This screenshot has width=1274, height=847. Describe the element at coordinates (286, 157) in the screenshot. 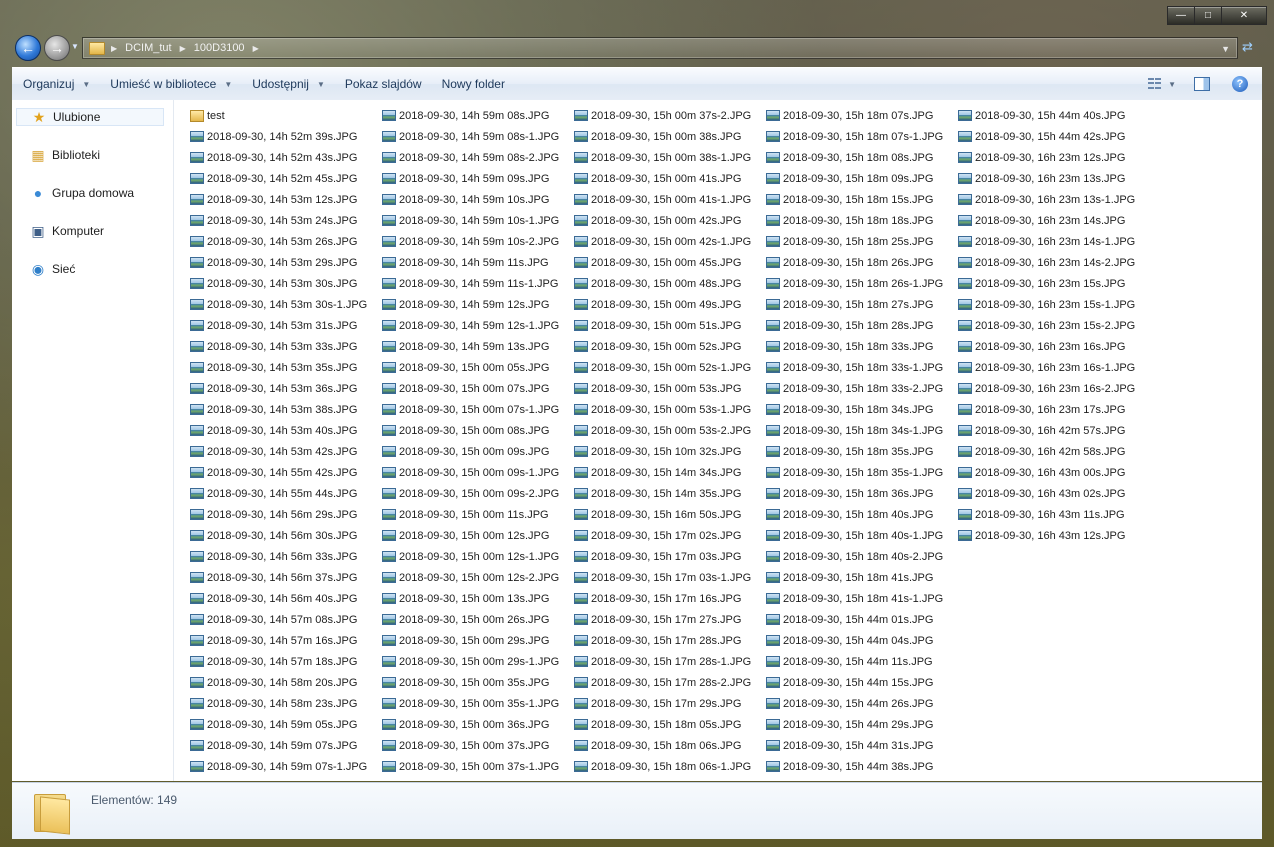

I see `file-item: 2018-09-30, 14h 52m 43s.JPG` at that location.